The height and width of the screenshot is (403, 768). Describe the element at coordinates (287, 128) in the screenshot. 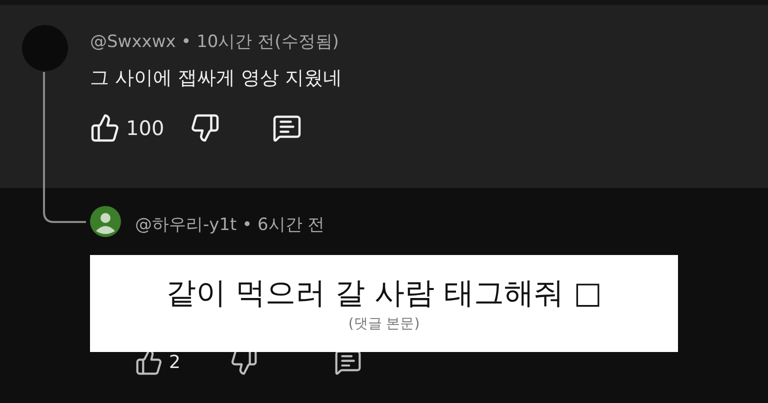

I see `reply-button` at that location.